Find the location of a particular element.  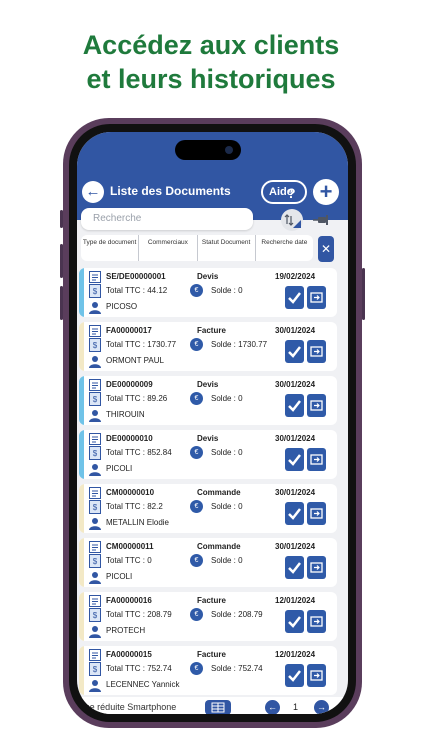

plus-icon: + is located at coordinates (326, 191).